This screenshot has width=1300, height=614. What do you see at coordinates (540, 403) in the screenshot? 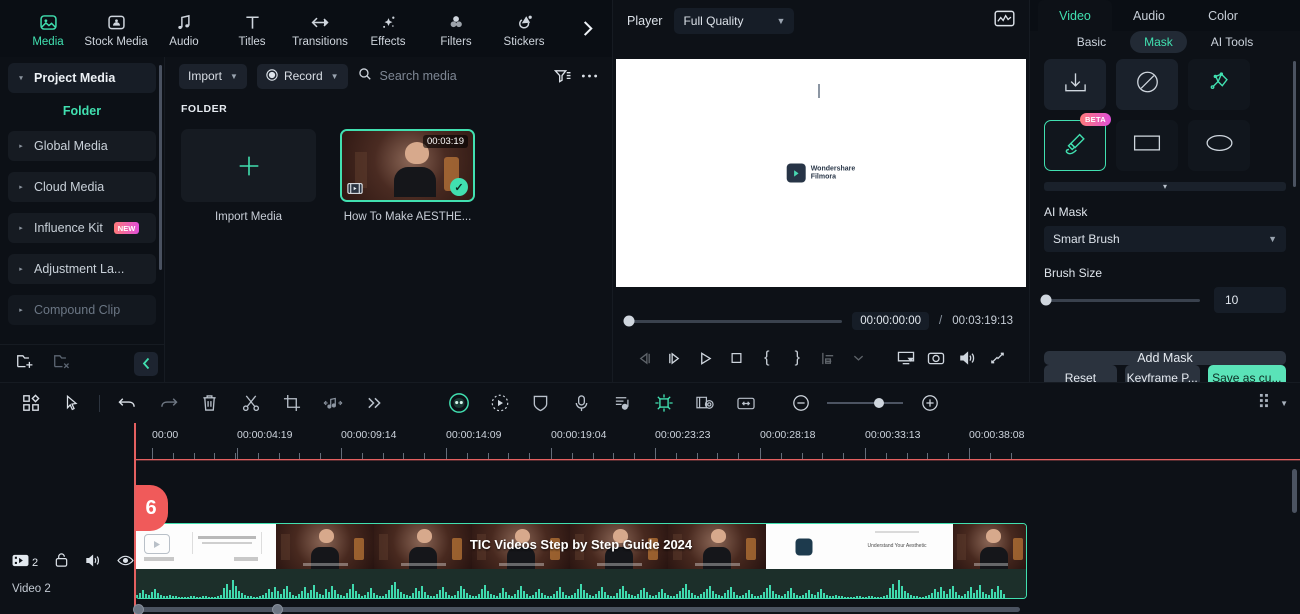
I see `shield-button` at bounding box center [540, 403].